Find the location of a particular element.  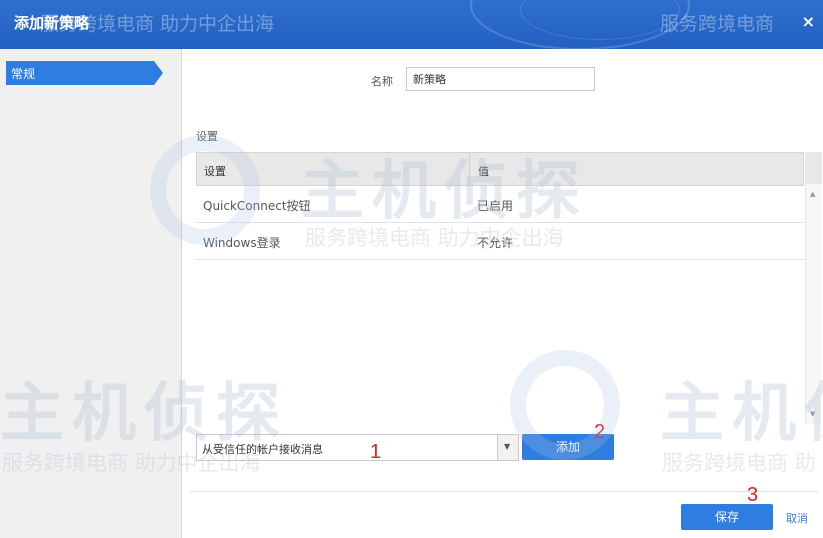

setting-name: Windows登录 is located at coordinates (242, 243).